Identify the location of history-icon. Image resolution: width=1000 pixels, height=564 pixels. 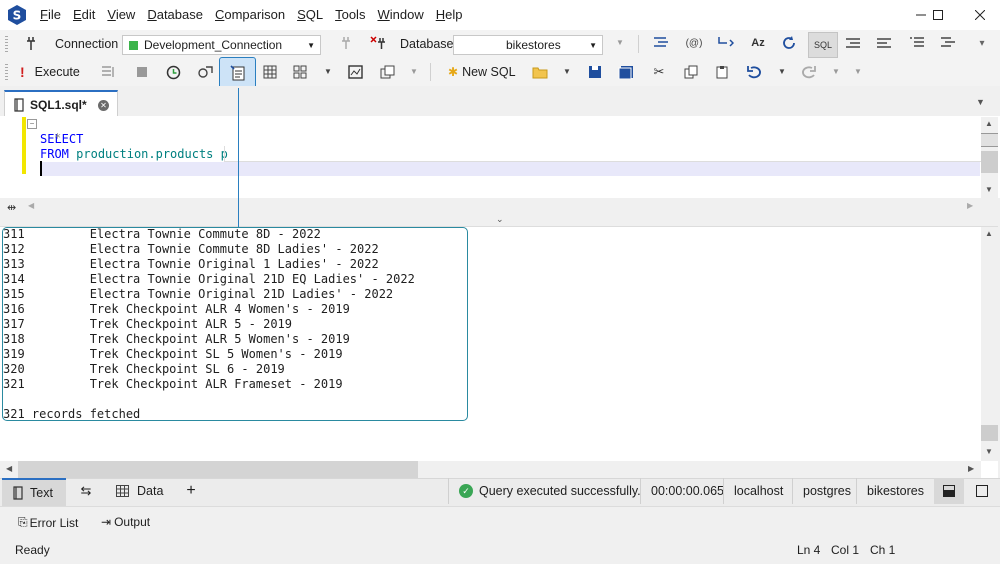
(173, 72).